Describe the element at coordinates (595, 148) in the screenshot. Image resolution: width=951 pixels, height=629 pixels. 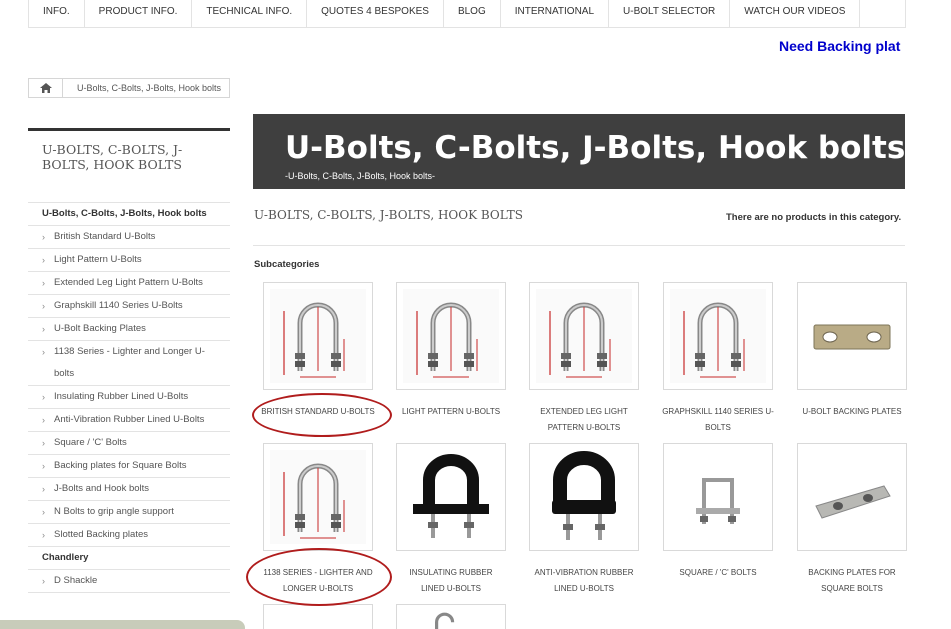
I see `page-title: U-Bolts, C-Bolts, J-Bolts, Hook bolts` at that location.